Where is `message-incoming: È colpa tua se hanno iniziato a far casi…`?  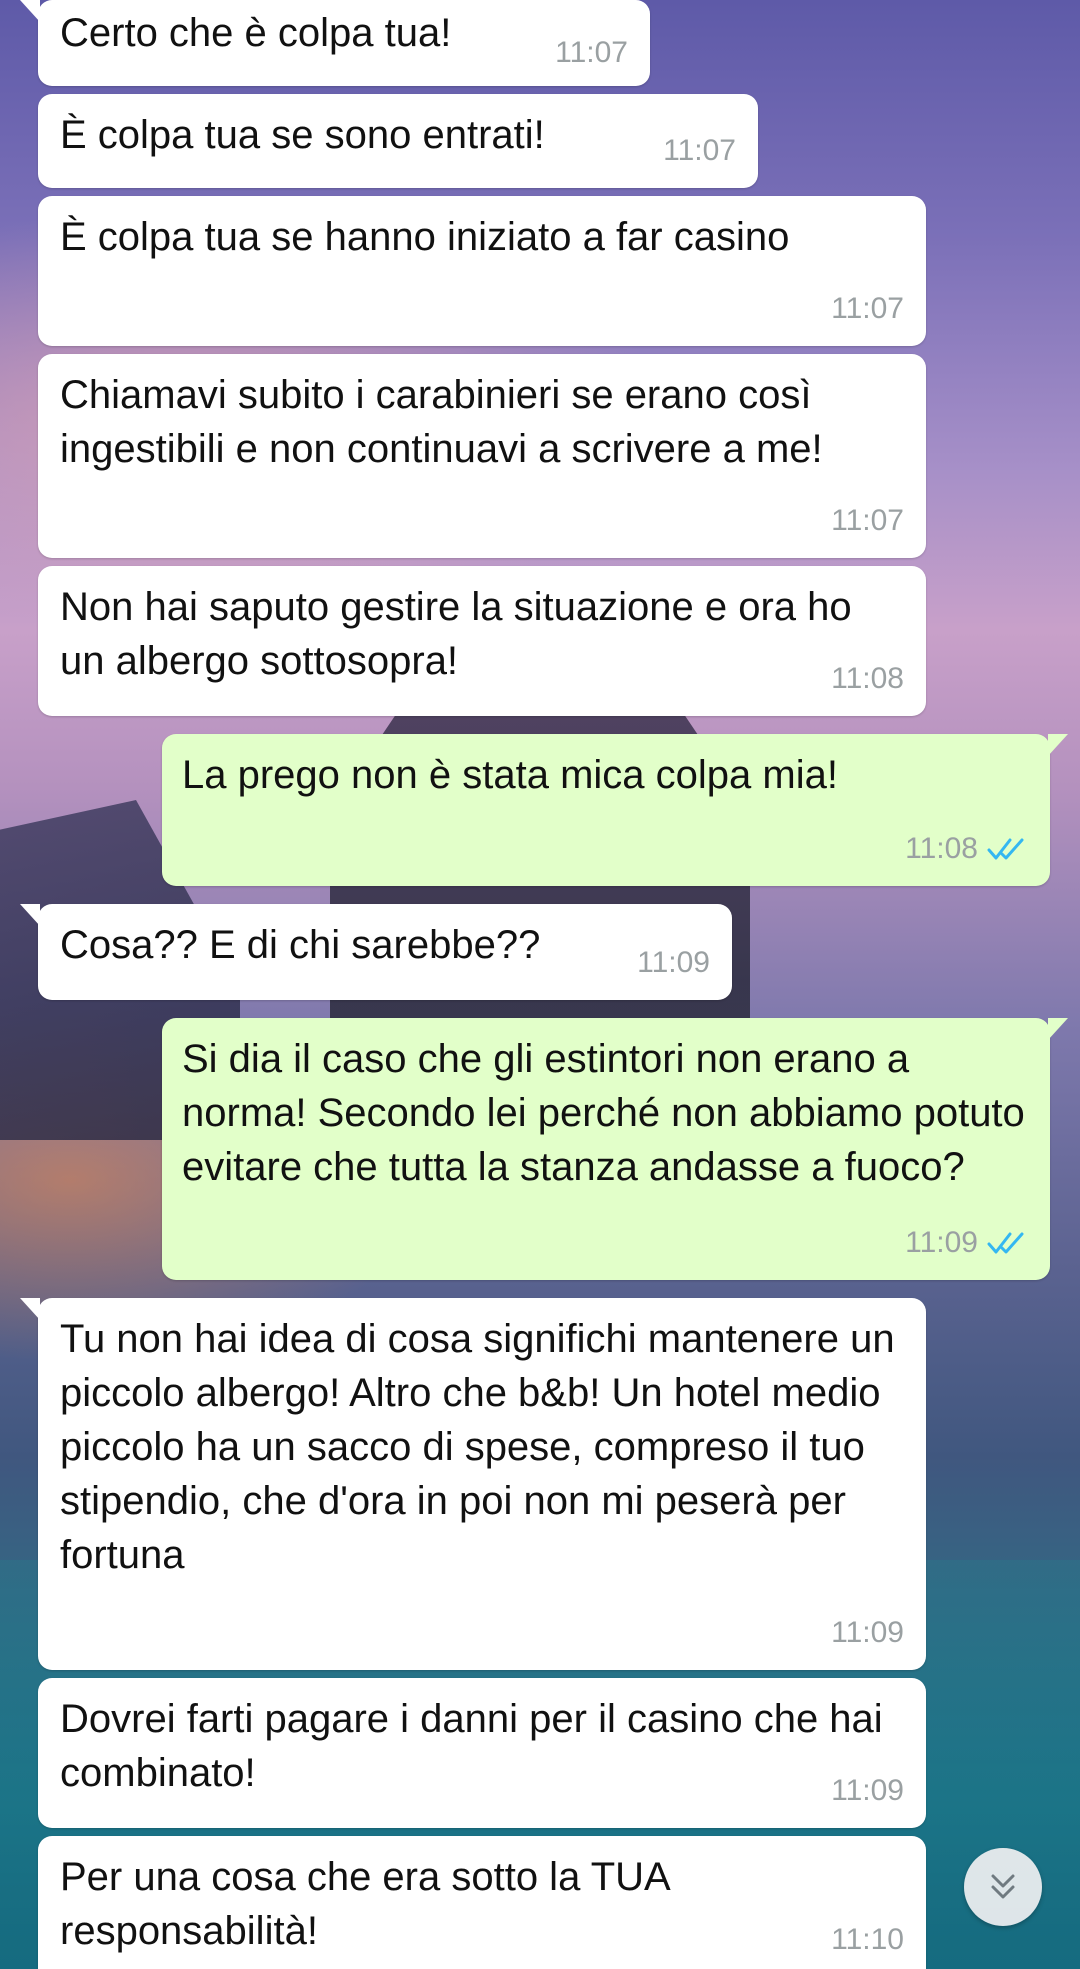 message-incoming: È colpa tua se hanno iniziato a far casi… is located at coordinates (482, 271).